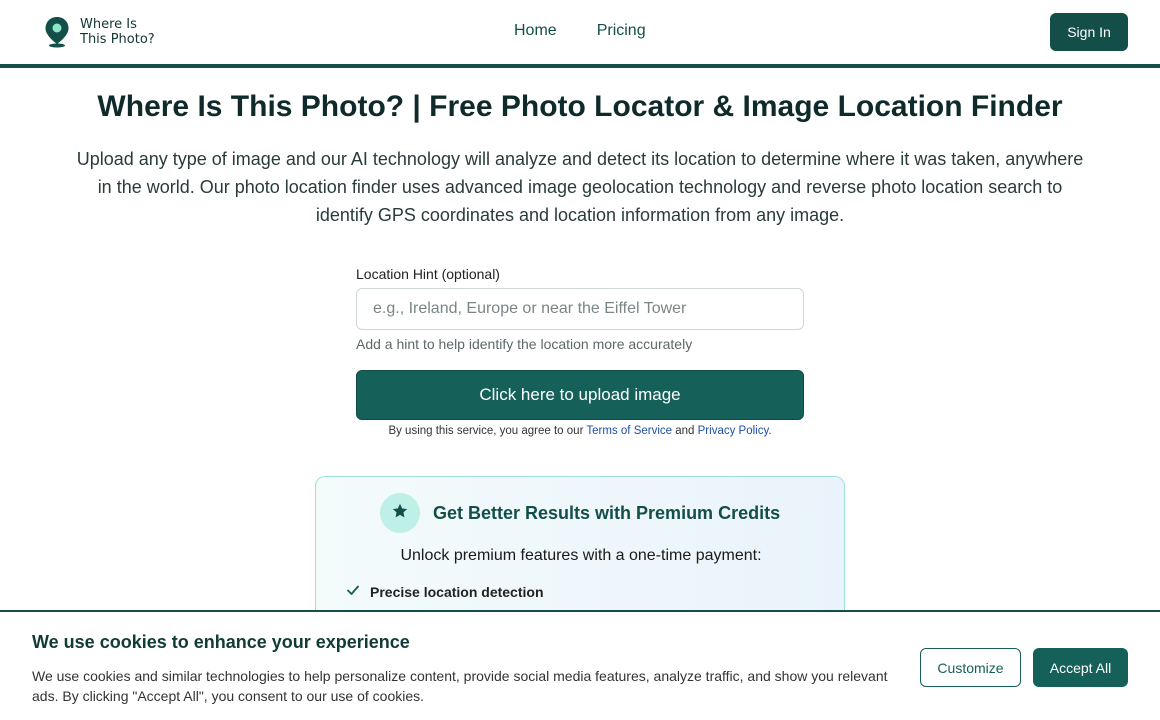 The width and height of the screenshot is (1160, 720). Describe the element at coordinates (457, 591) in the screenshot. I see `premium-feature-label: Precise location detection` at that location.